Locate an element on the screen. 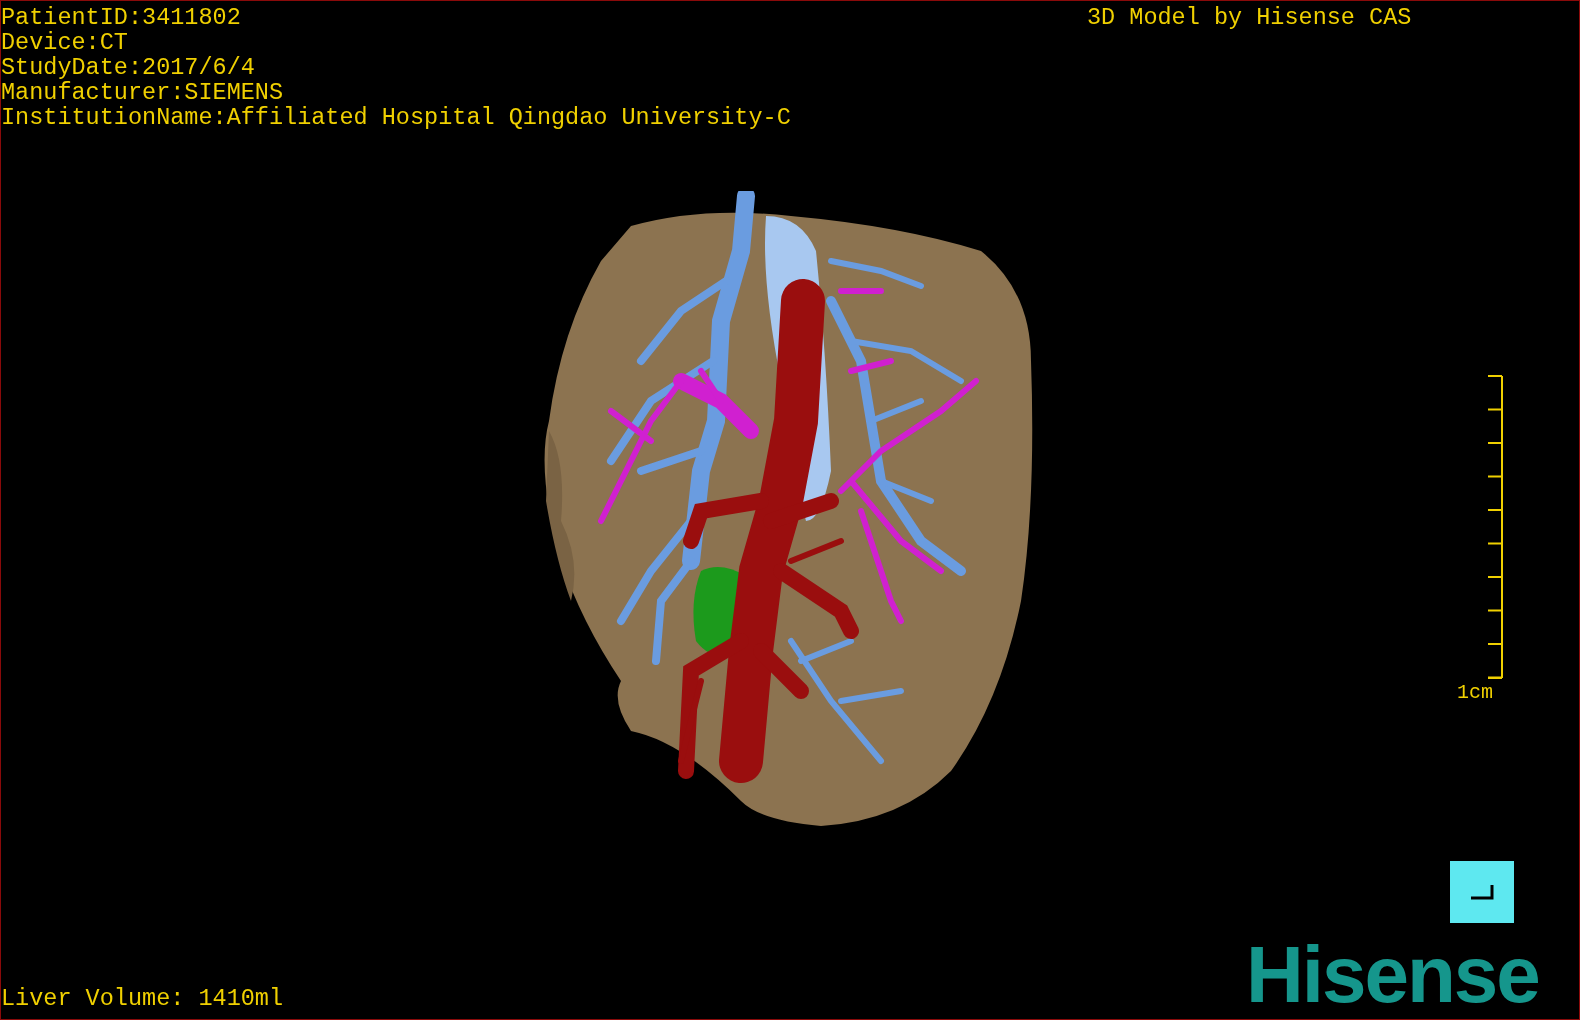  brand-logo: Hisense is located at coordinates (1392, 975).